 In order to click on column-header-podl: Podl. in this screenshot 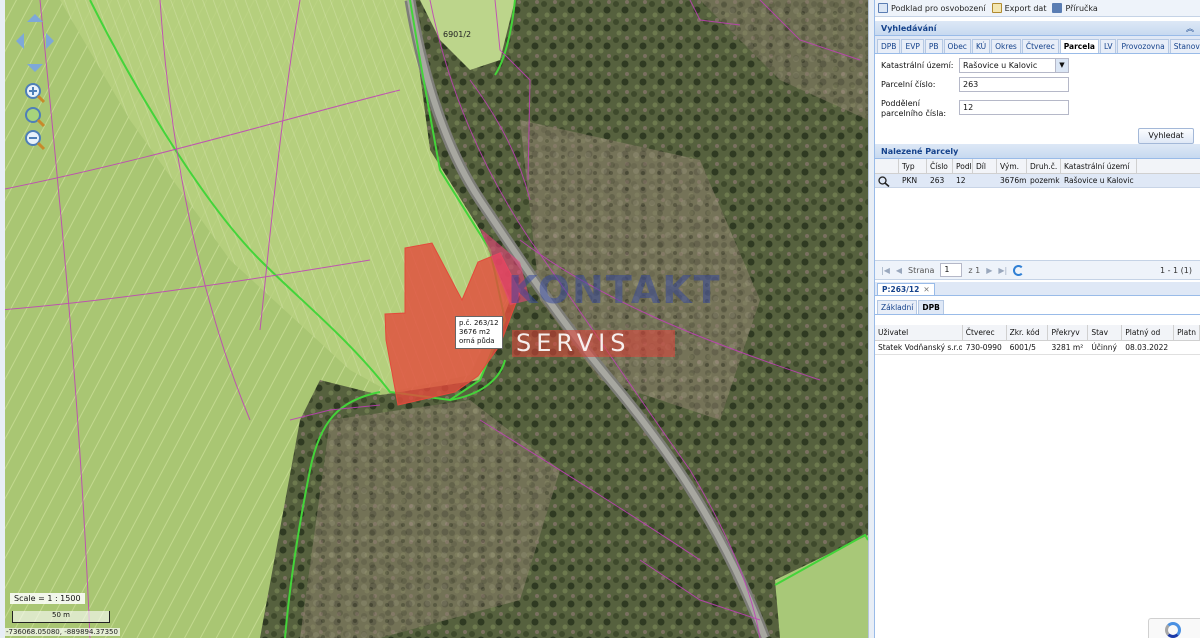, I will do `click(963, 166)`.